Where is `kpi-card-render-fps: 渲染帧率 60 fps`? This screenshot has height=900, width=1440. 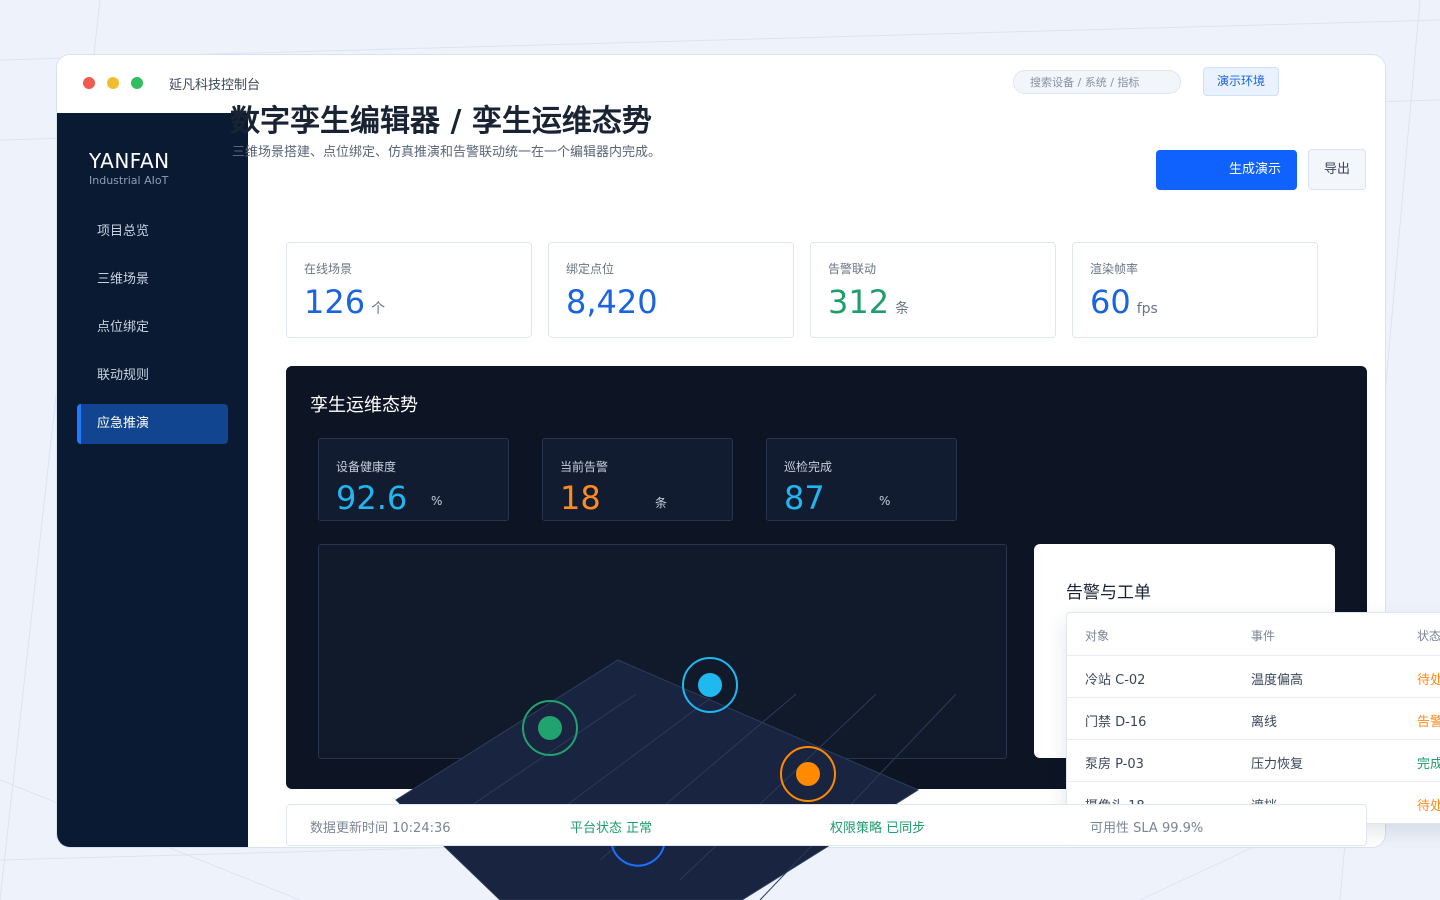 kpi-card-render-fps: 渲染帧率 60 fps is located at coordinates (1195, 290).